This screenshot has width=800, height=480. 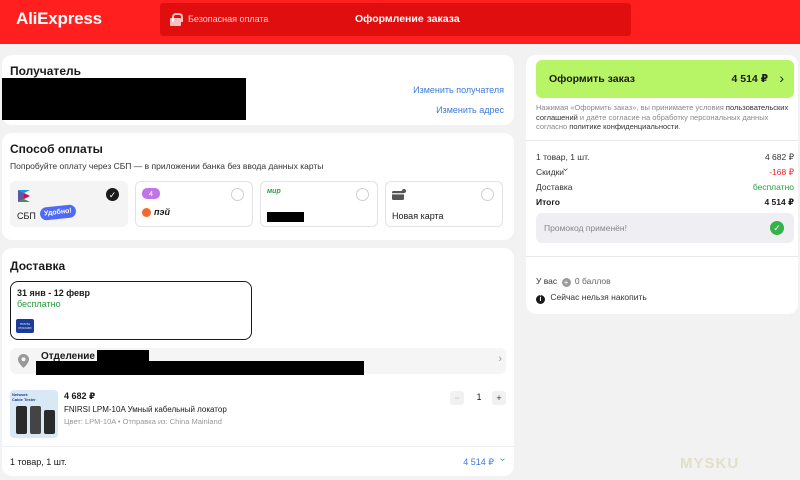 What do you see at coordinates (59, 19) in the screenshot?
I see `aliexpress-logo: AliExpress` at bounding box center [59, 19].